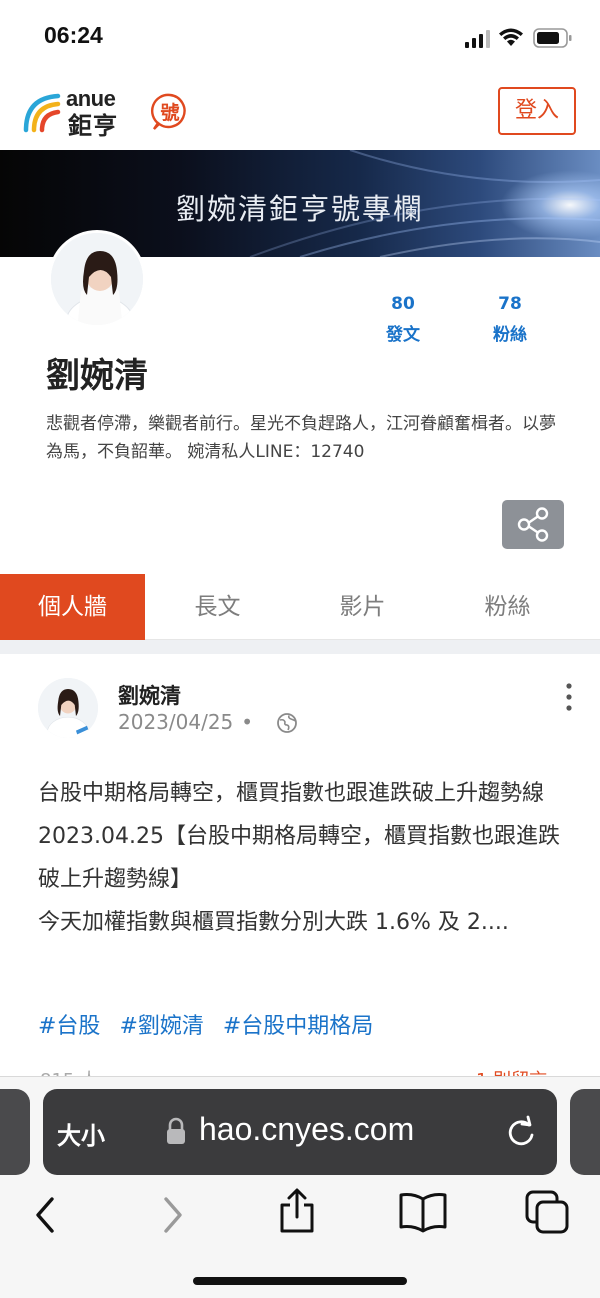 Image resolution: width=600 pixels, height=1298 pixels. Describe the element at coordinates (307, 1129) in the screenshot. I see `url-text: hao.cnyes.com` at that location.